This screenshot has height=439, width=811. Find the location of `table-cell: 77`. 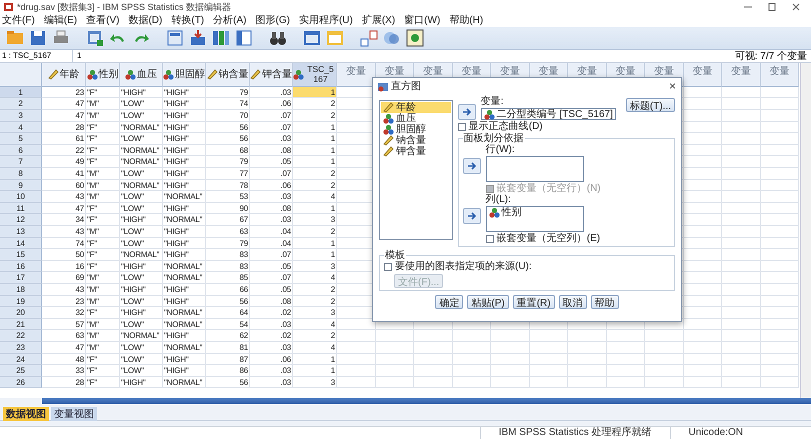

table-cell: 77 is located at coordinates (228, 174).